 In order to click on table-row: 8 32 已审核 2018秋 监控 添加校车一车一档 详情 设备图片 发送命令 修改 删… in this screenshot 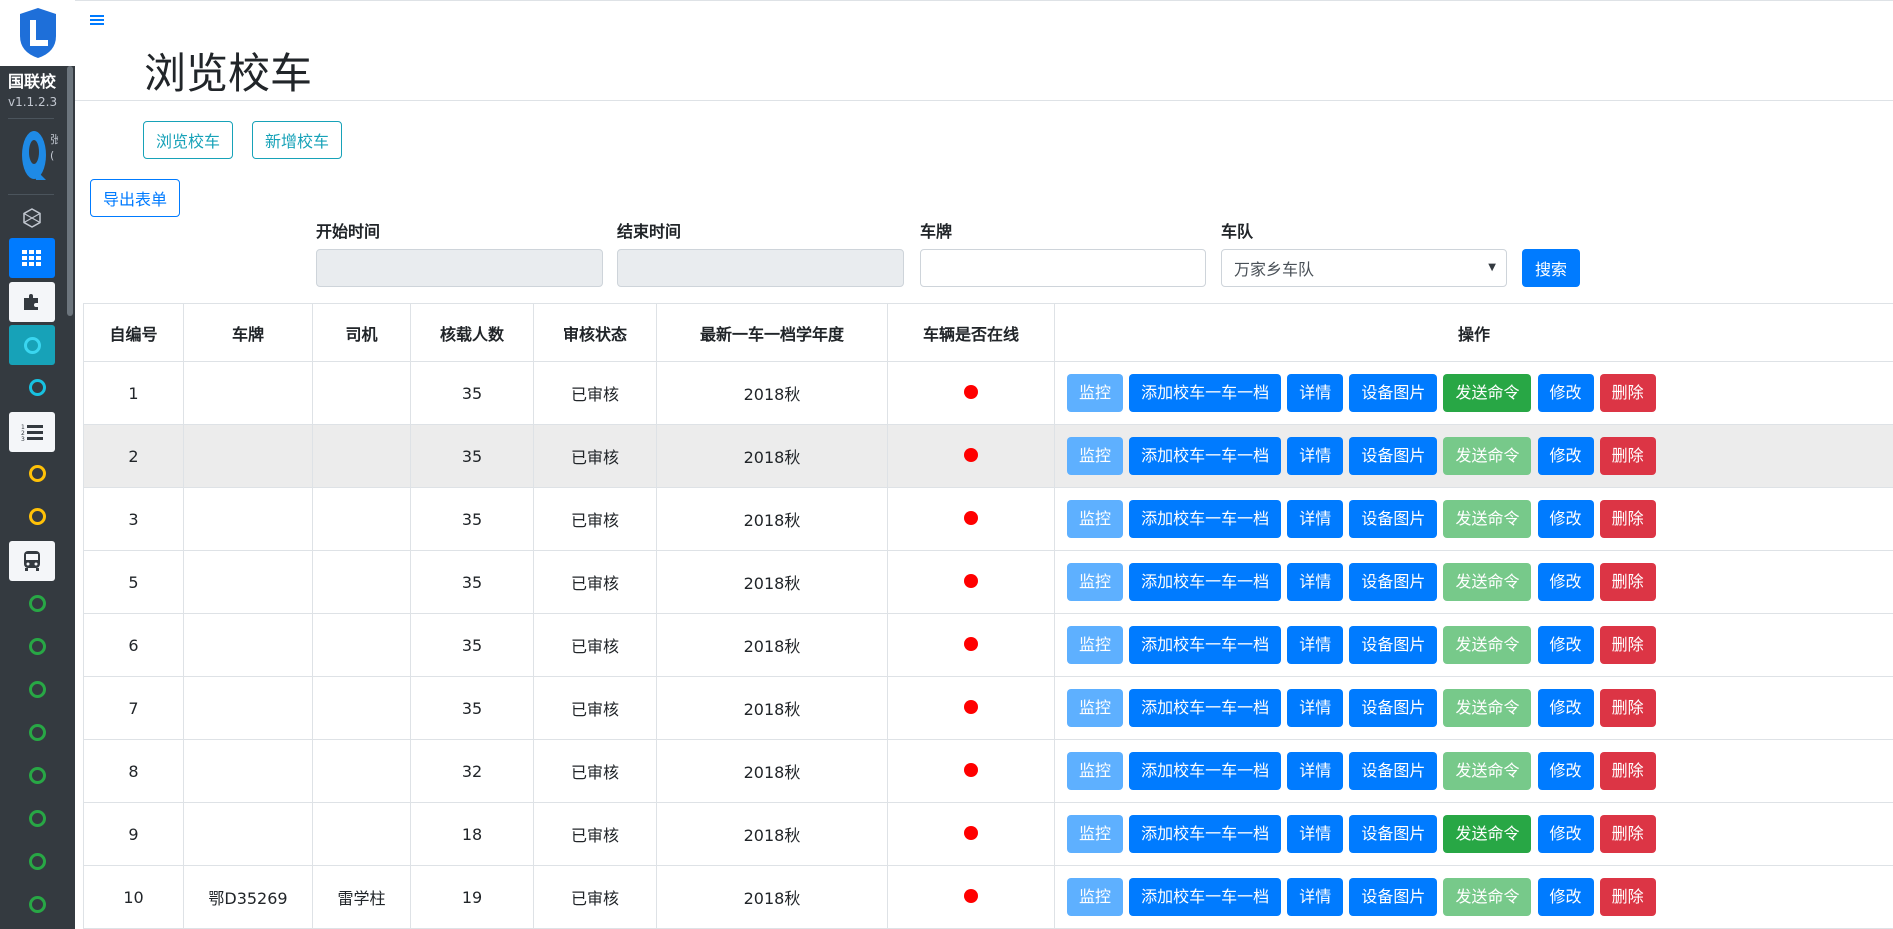, I will do `click(988, 771)`.